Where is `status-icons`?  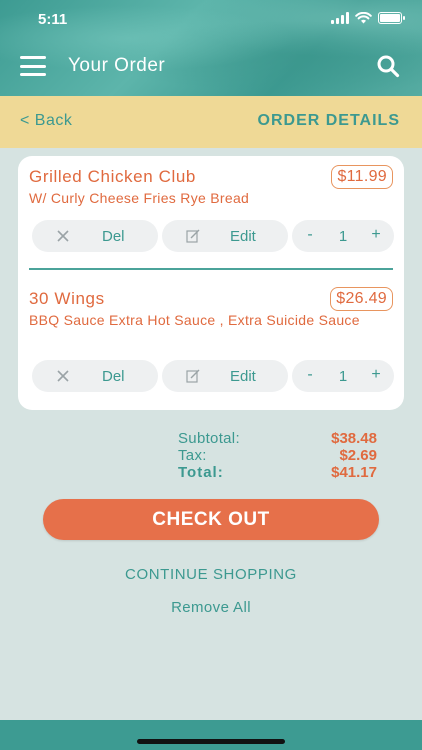
status-icons is located at coordinates (368, 18).